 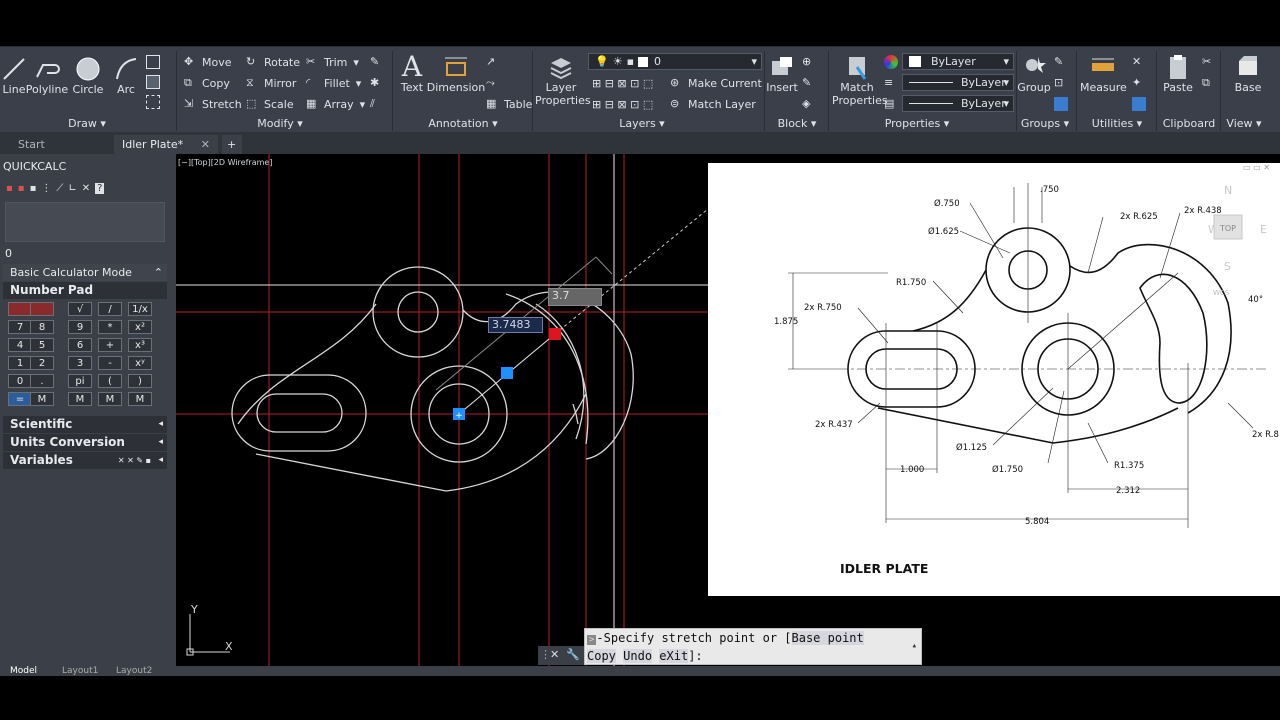 I want to click on layer-tools-row1: ⊞ ⊟ ⊠ ⊡ ⬚, so click(x=622, y=83).